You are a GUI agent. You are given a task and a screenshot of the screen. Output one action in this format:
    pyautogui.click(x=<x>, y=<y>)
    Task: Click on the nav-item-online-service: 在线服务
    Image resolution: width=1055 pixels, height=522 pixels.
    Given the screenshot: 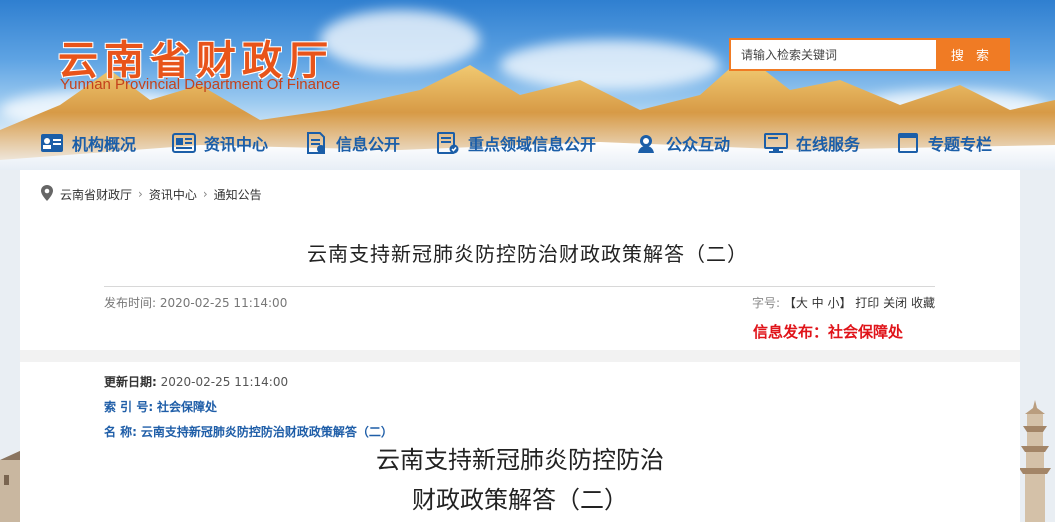 What is the action you would take?
    pyautogui.click(x=812, y=143)
    